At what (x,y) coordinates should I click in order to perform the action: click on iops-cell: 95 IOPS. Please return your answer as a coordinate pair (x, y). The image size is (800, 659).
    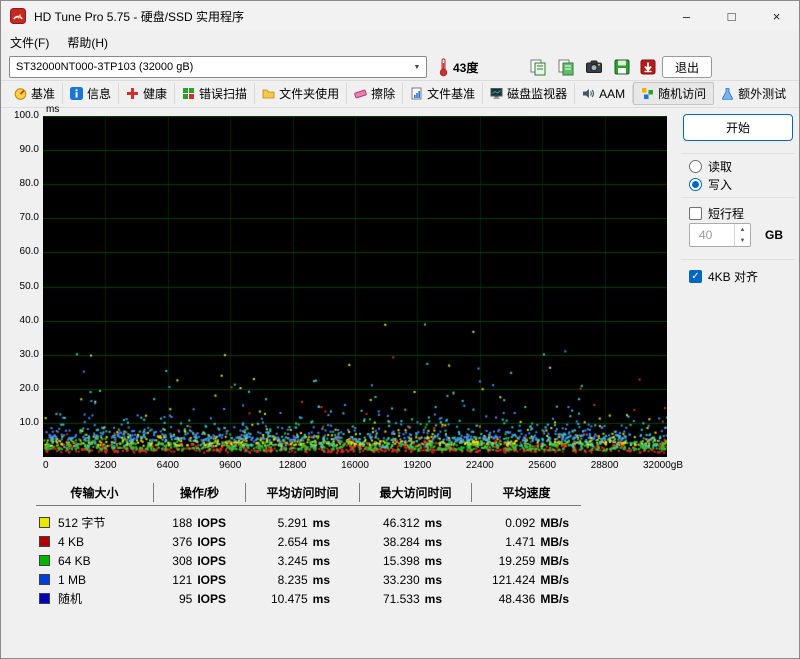
    Looking at the image, I should click on (202, 598).